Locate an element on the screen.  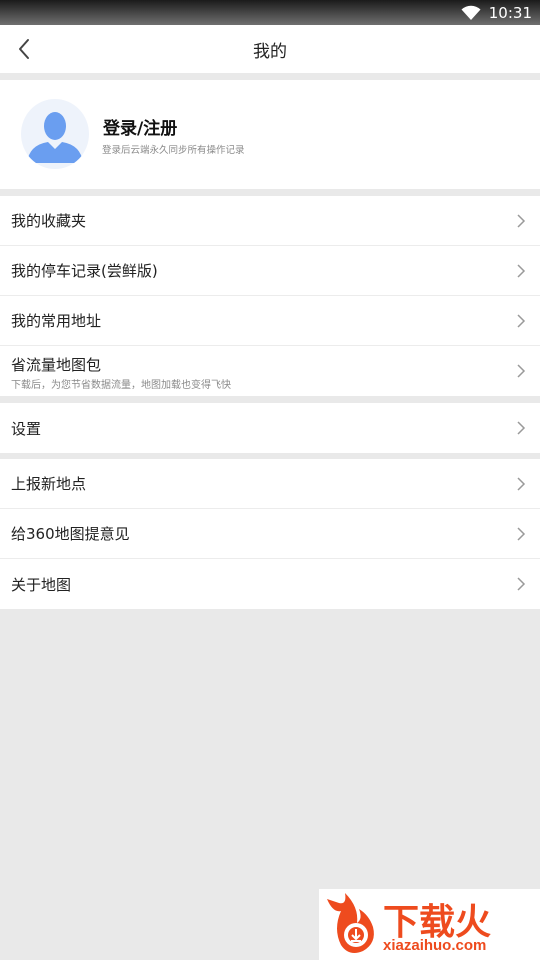
menu-item-label: 关于地图 is located at coordinates (41, 584).